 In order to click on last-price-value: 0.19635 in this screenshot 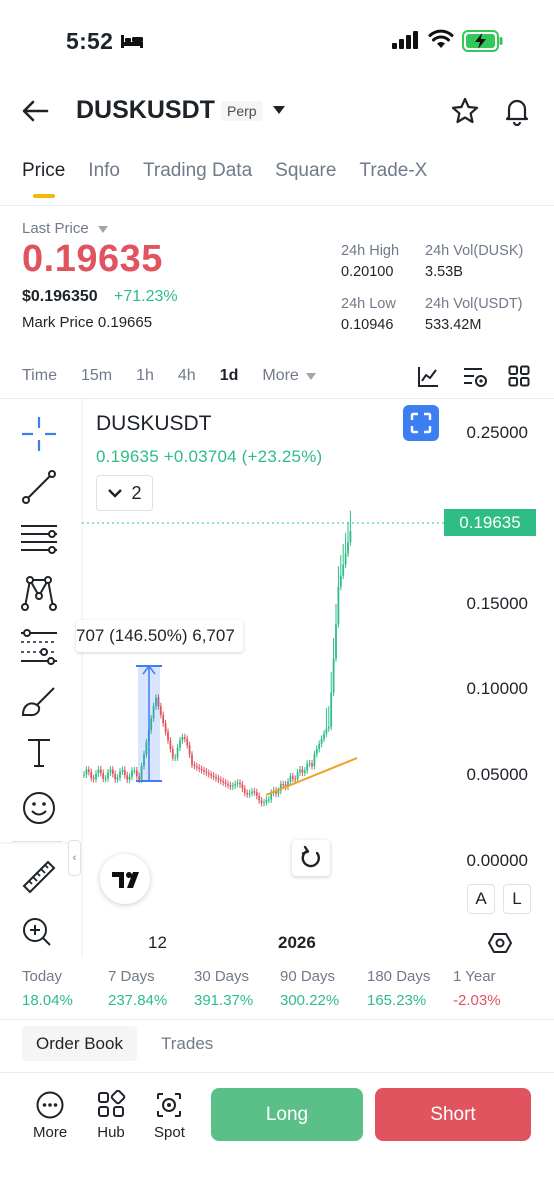, I will do `click(92, 259)`.